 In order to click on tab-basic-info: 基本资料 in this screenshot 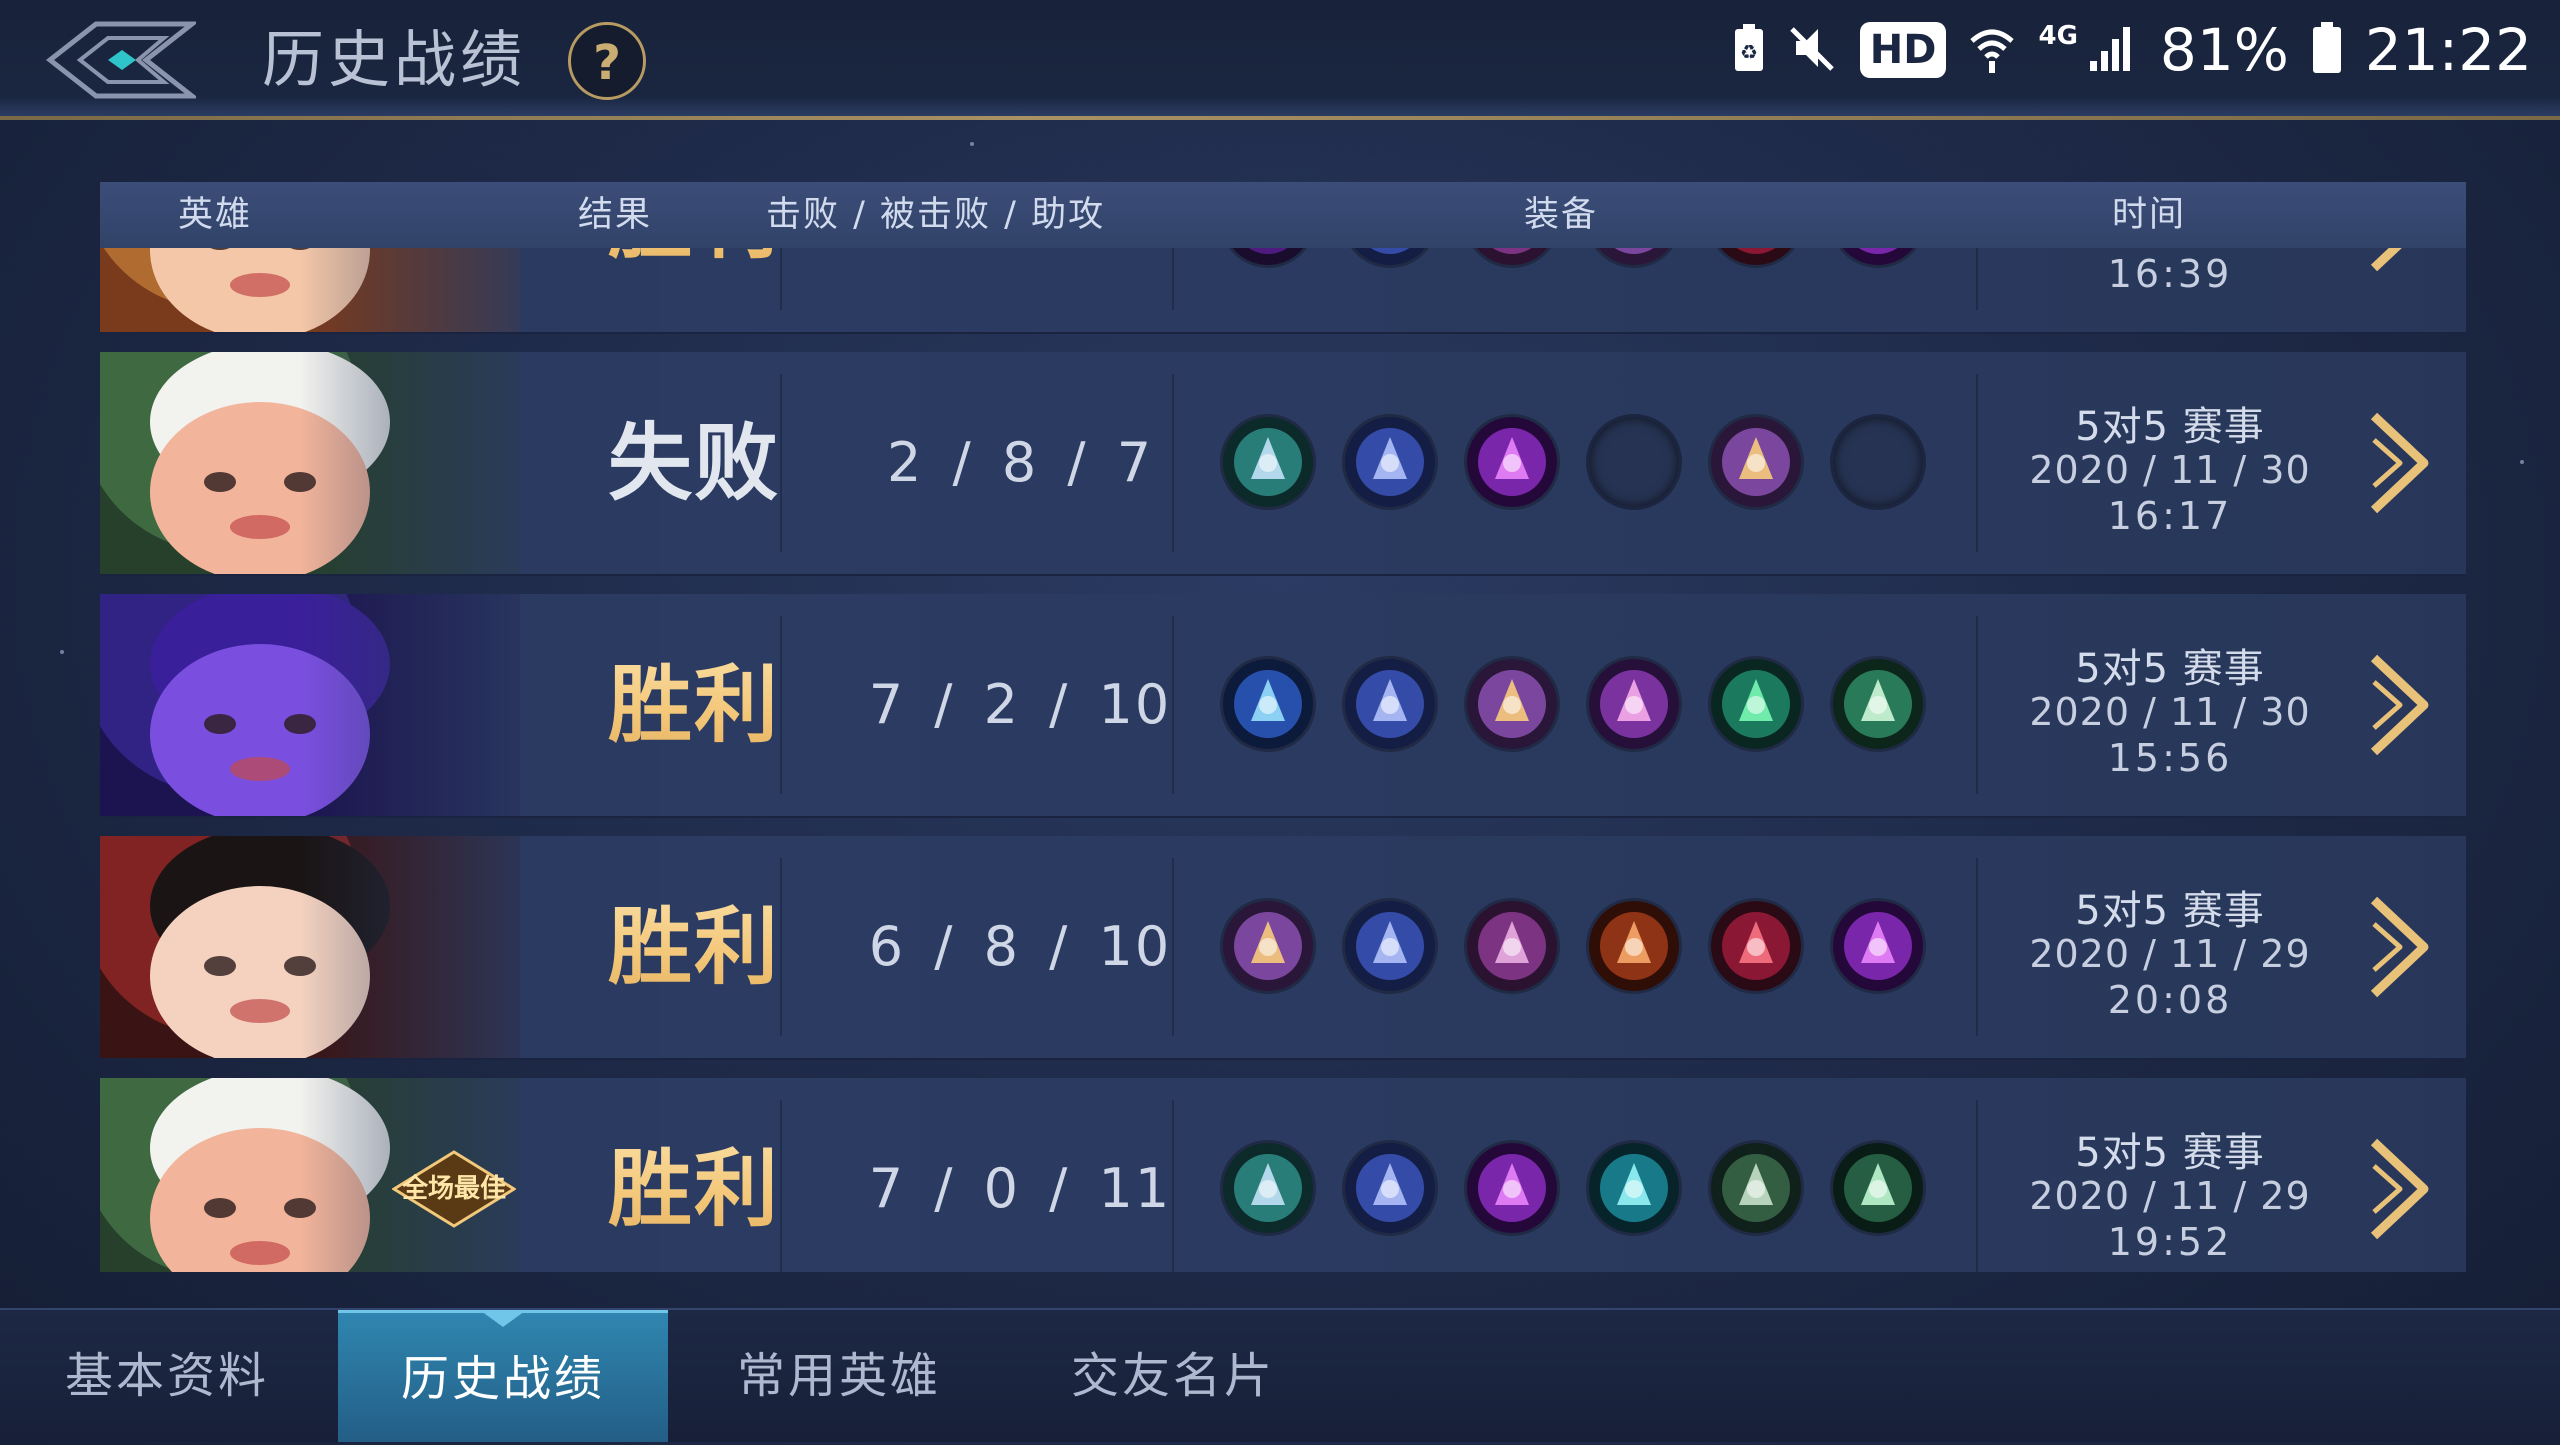, I will do `click(167, 1376)`.